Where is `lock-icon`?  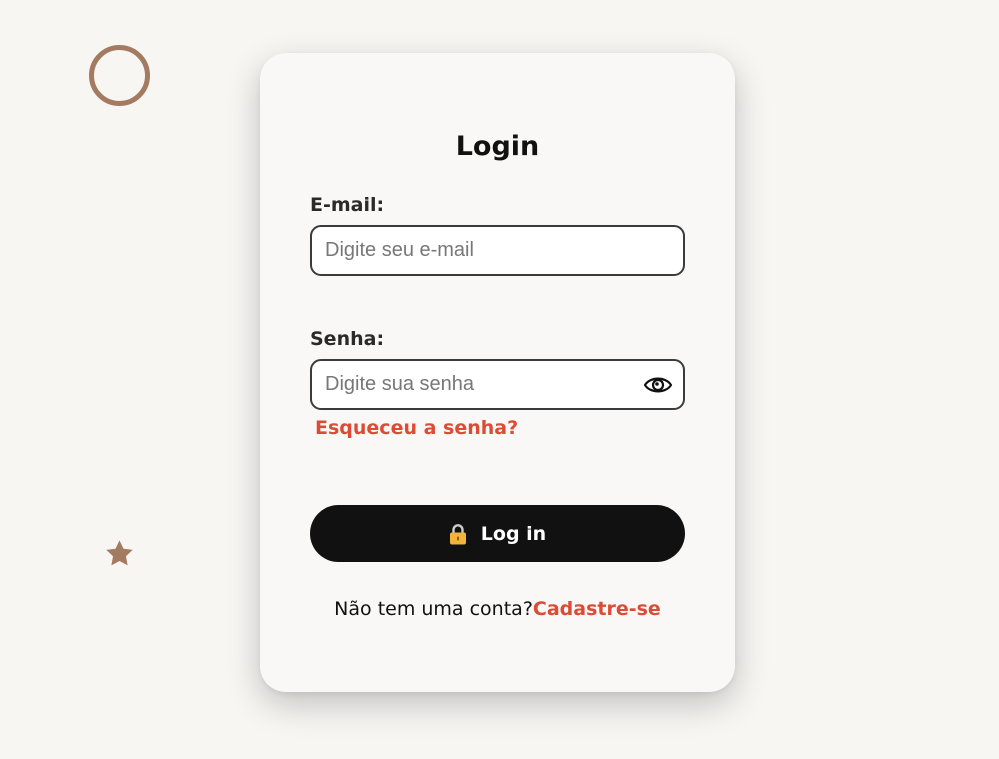
lock-icon is located at coordinates (457, 533).